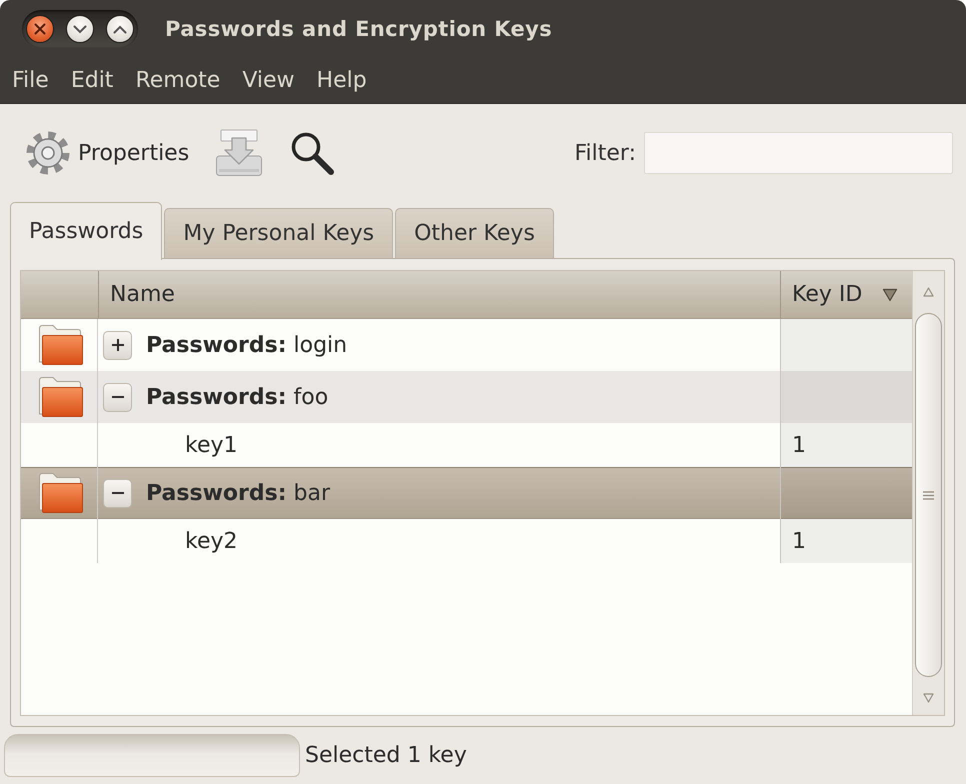  What do you see at coordinates (178, 80) in the screenshot?
I see `menu-item: Remote` at bounding box center [178, 80].